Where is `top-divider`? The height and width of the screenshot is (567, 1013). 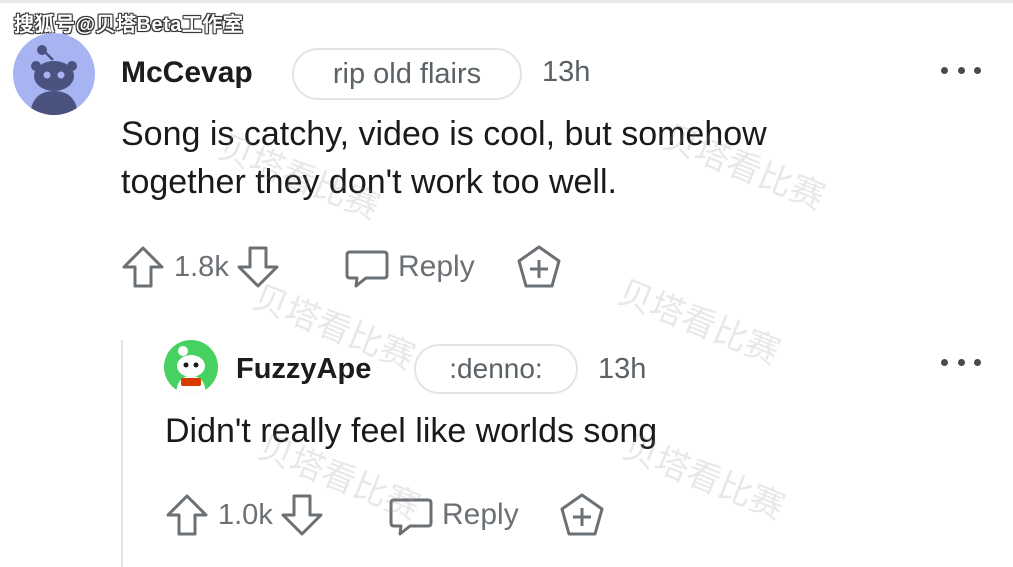 top-divider is located at coordinates (506, 1).